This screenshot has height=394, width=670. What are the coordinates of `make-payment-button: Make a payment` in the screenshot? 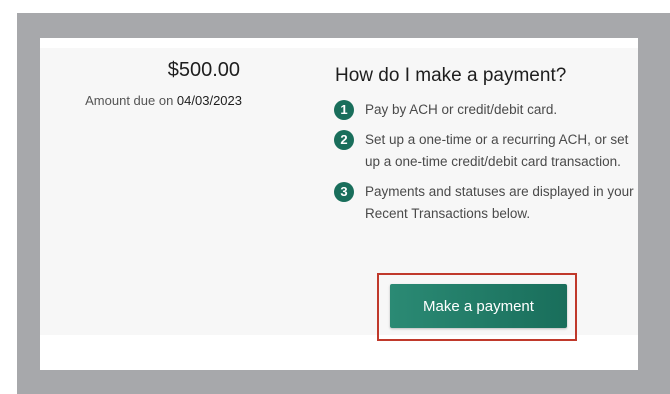 It's located at (478, 306).